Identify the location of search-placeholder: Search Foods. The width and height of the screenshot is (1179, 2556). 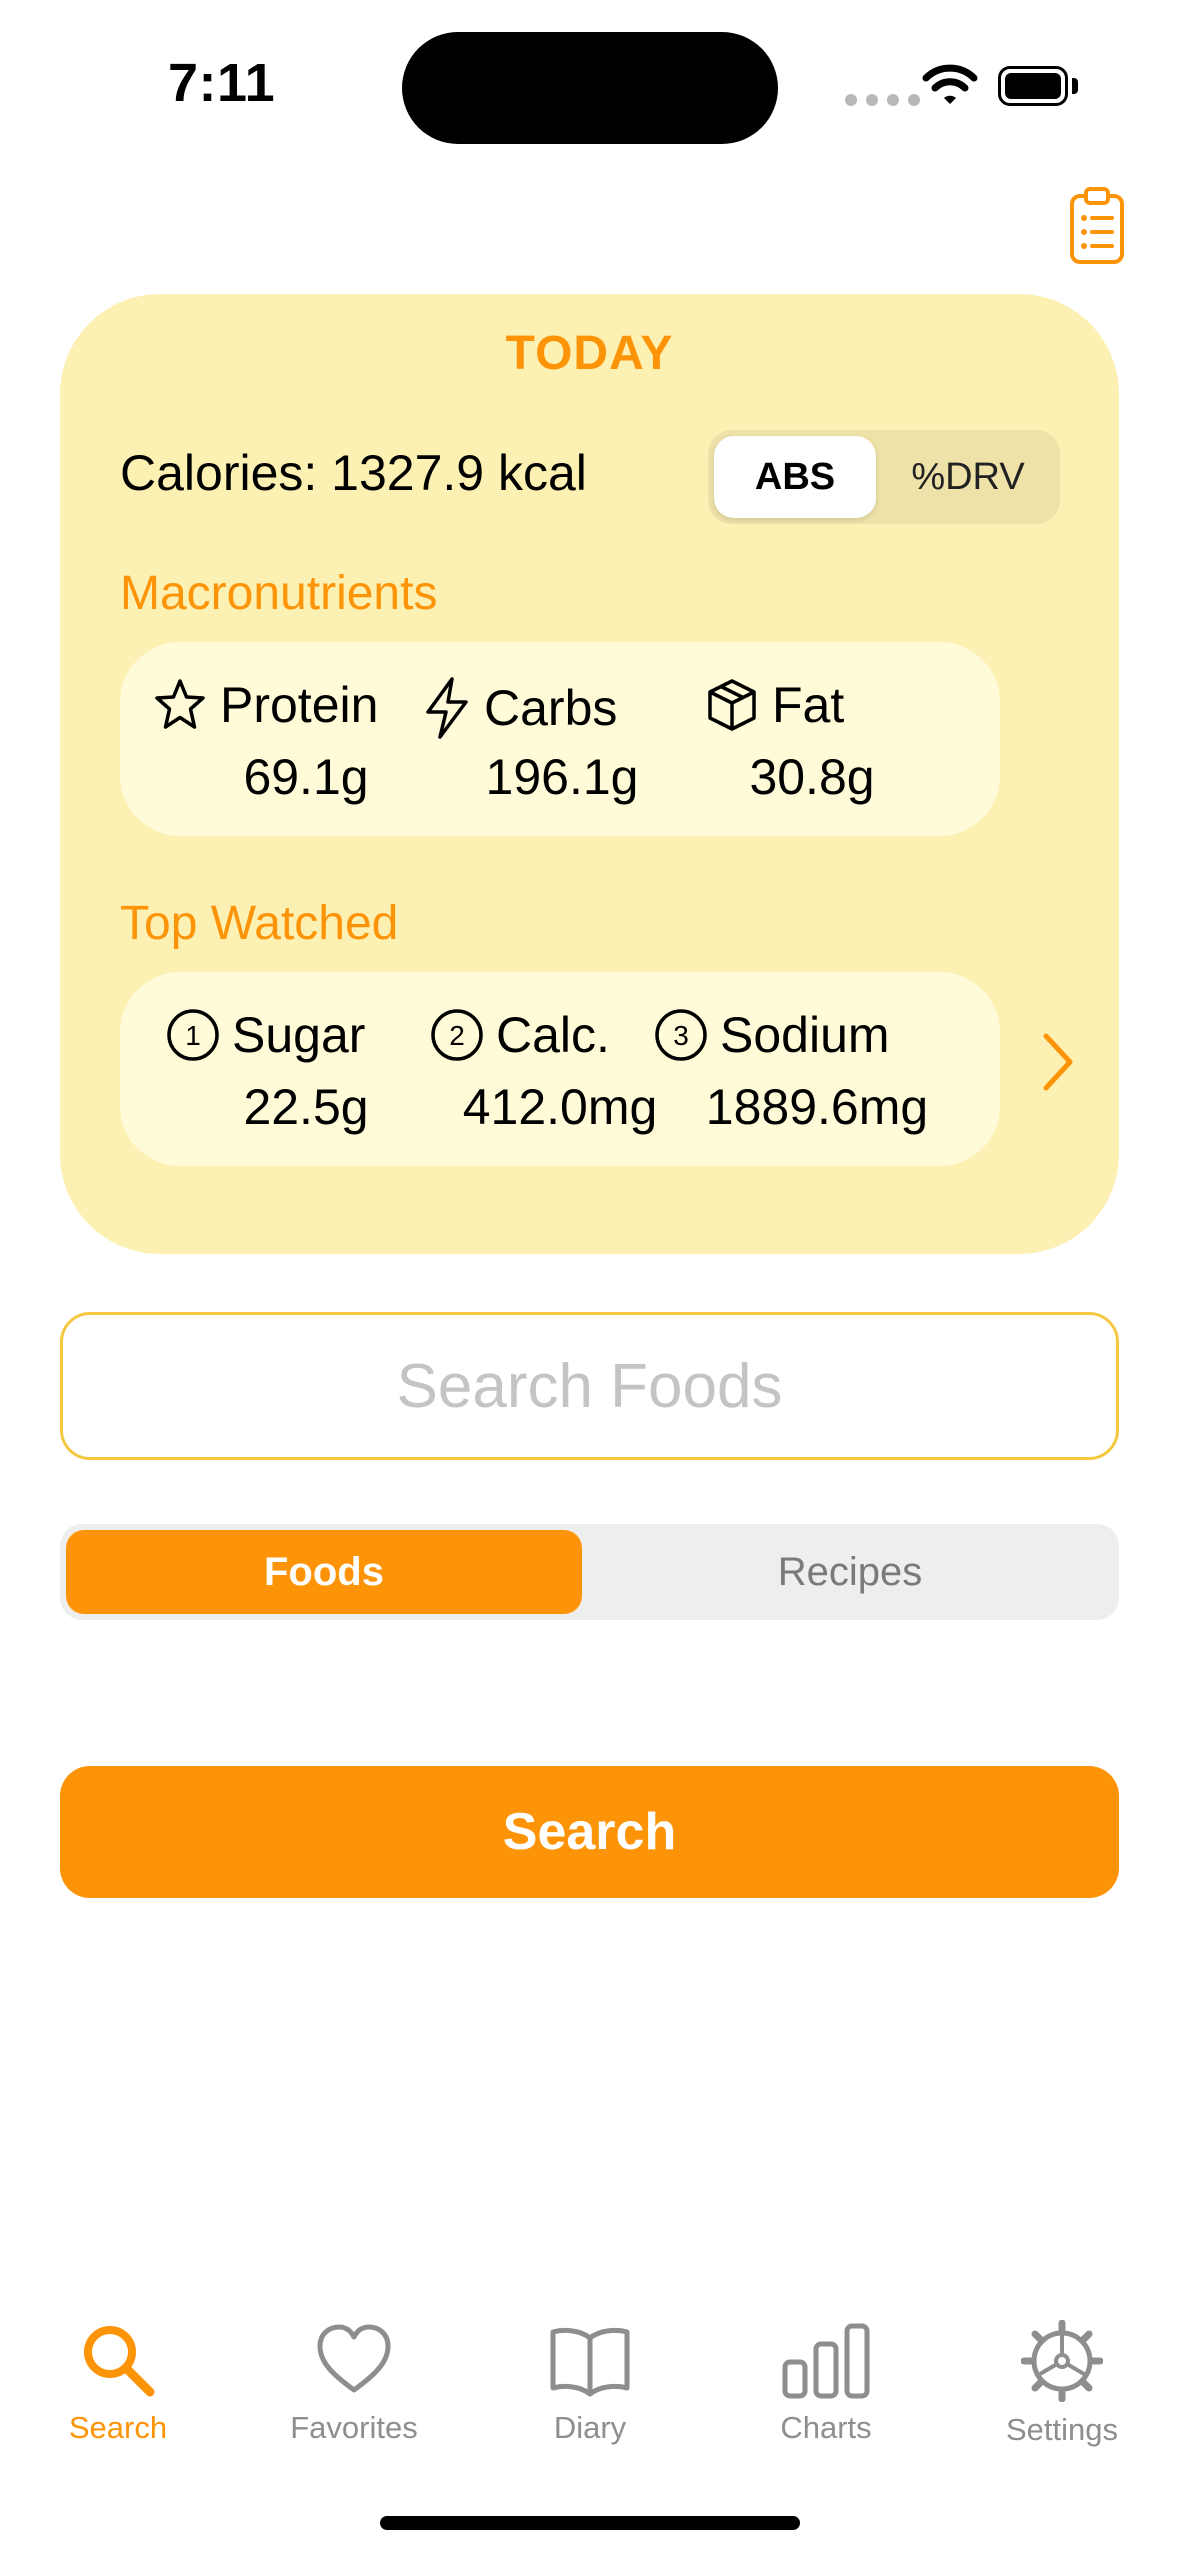
(589, 1386).